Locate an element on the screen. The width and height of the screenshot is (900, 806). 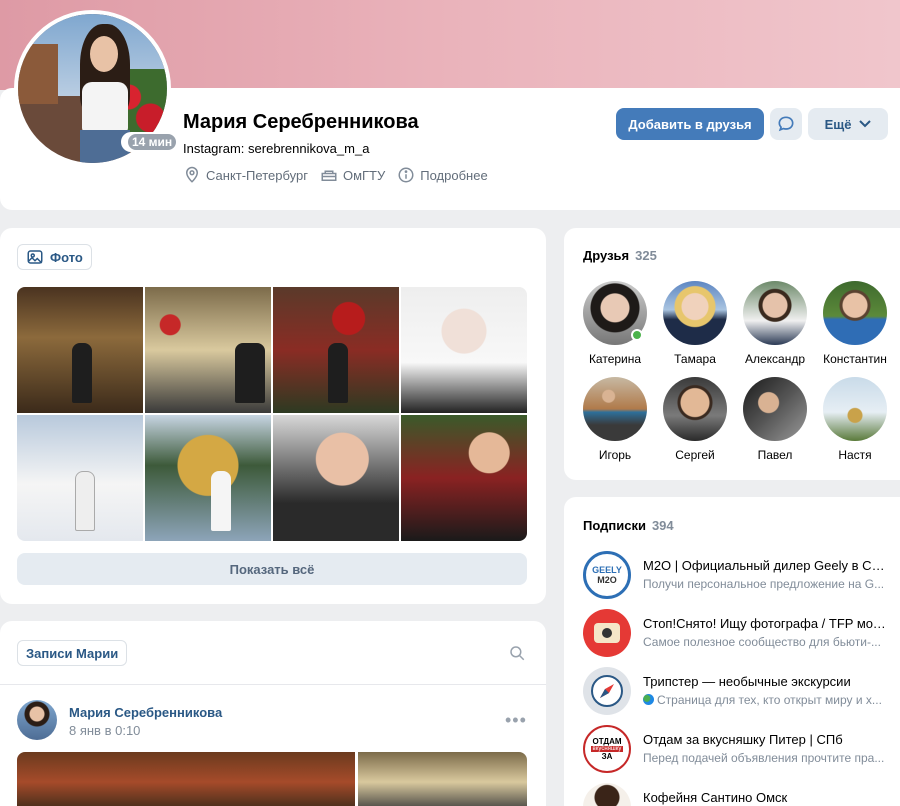
message-button is located at coordinates (786, 124).